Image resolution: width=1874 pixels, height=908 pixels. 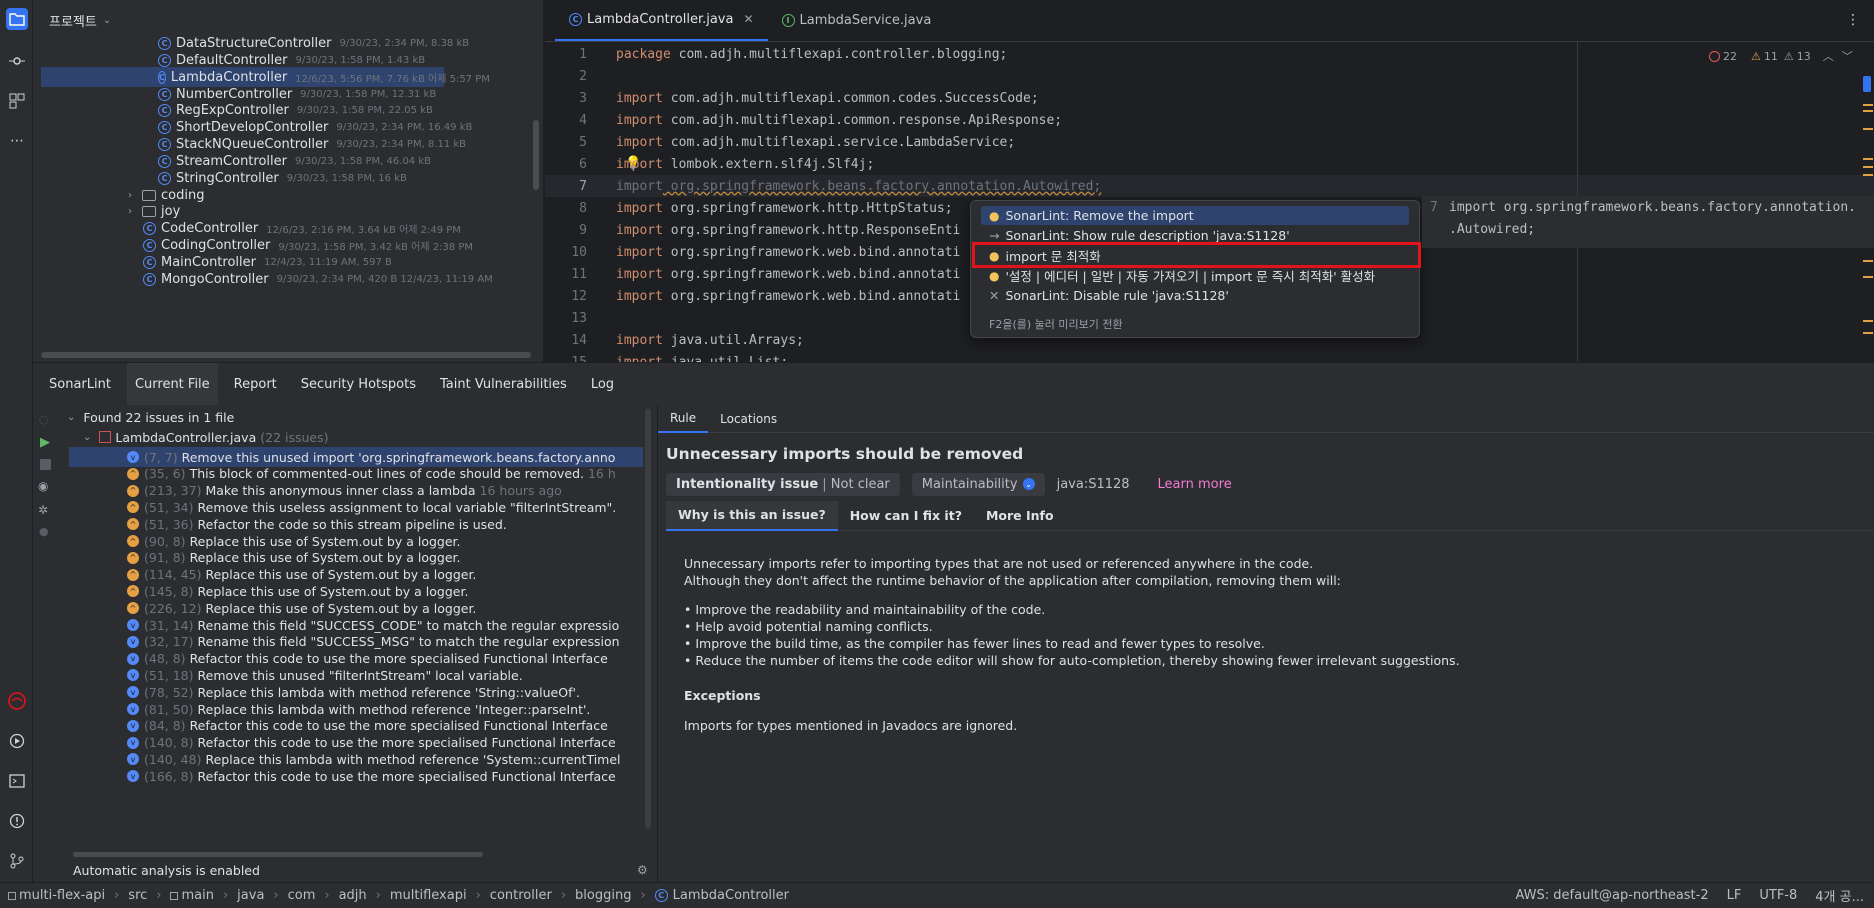 What do you see at coordinates (17, 141) in the screenshot?
I see `more-icon: ⋯` at bounding box center [17, 141].